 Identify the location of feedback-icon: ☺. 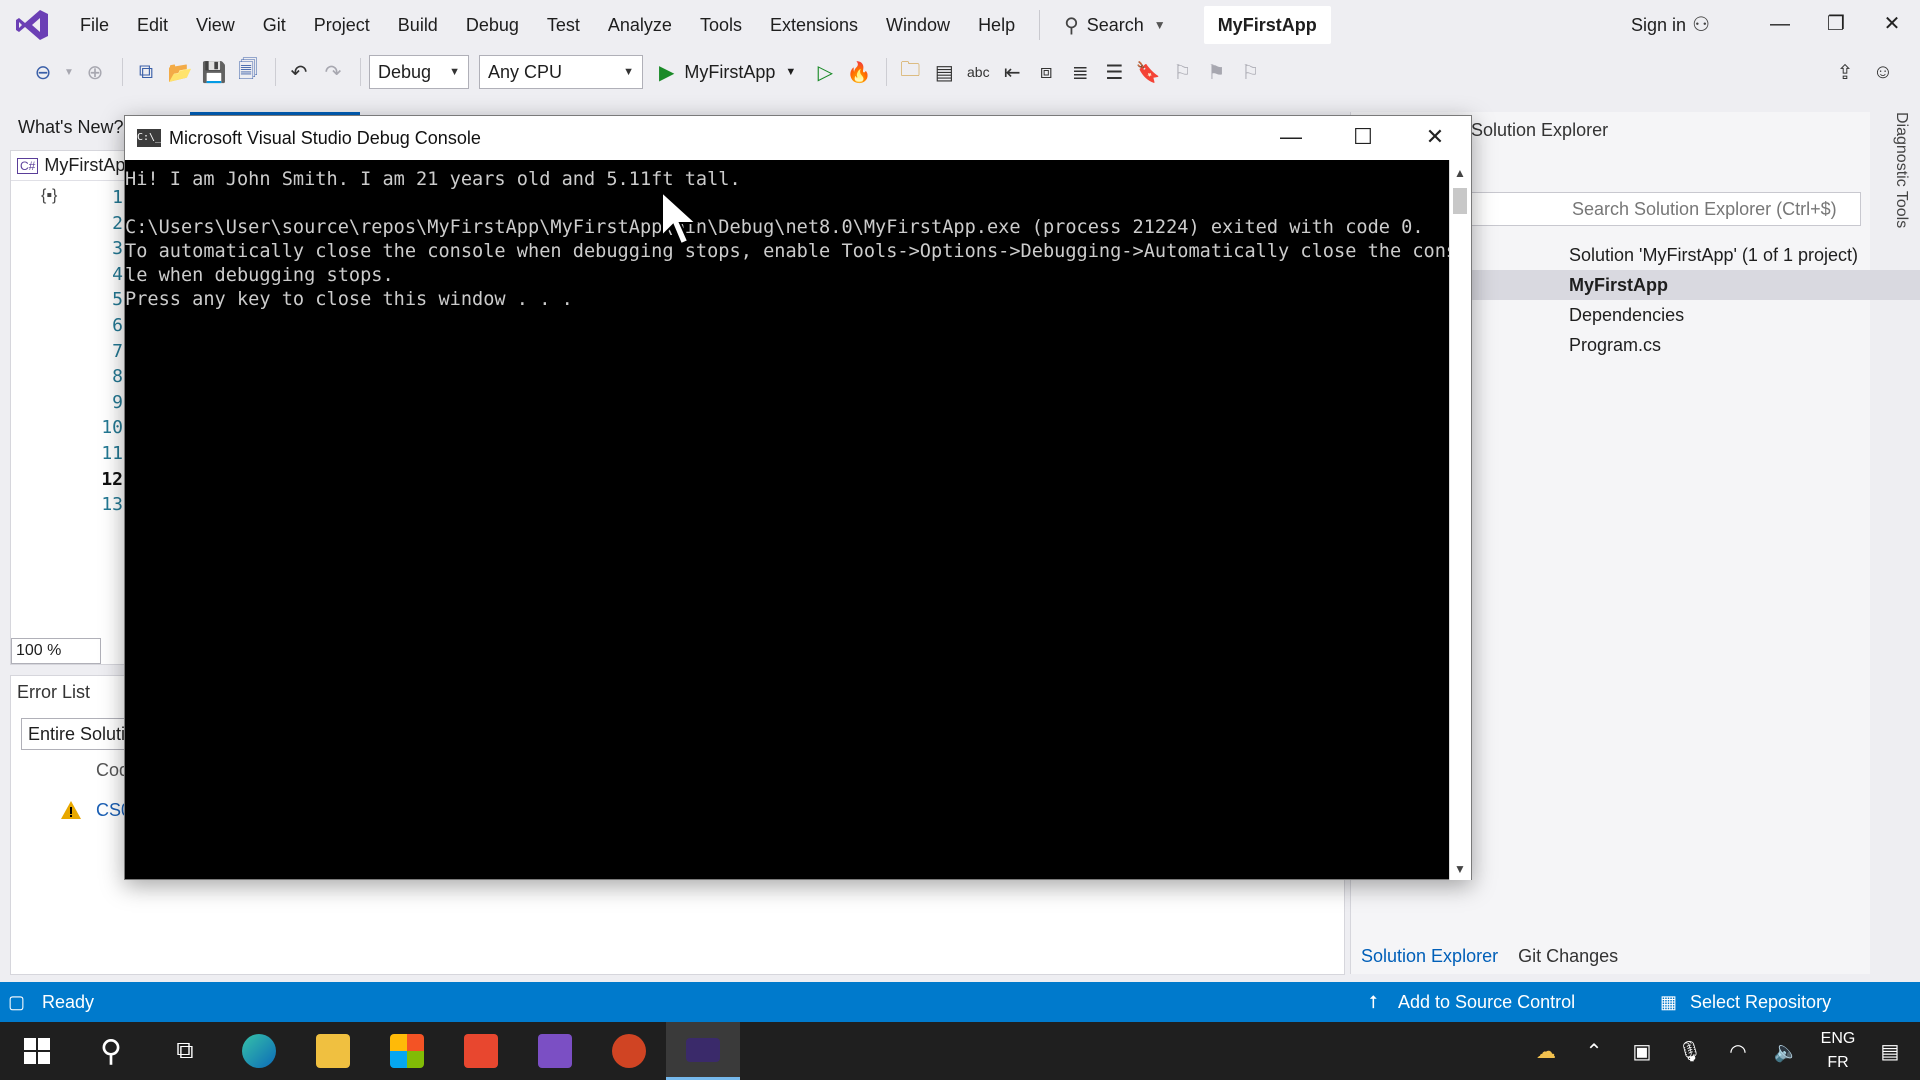
(1883, 72).